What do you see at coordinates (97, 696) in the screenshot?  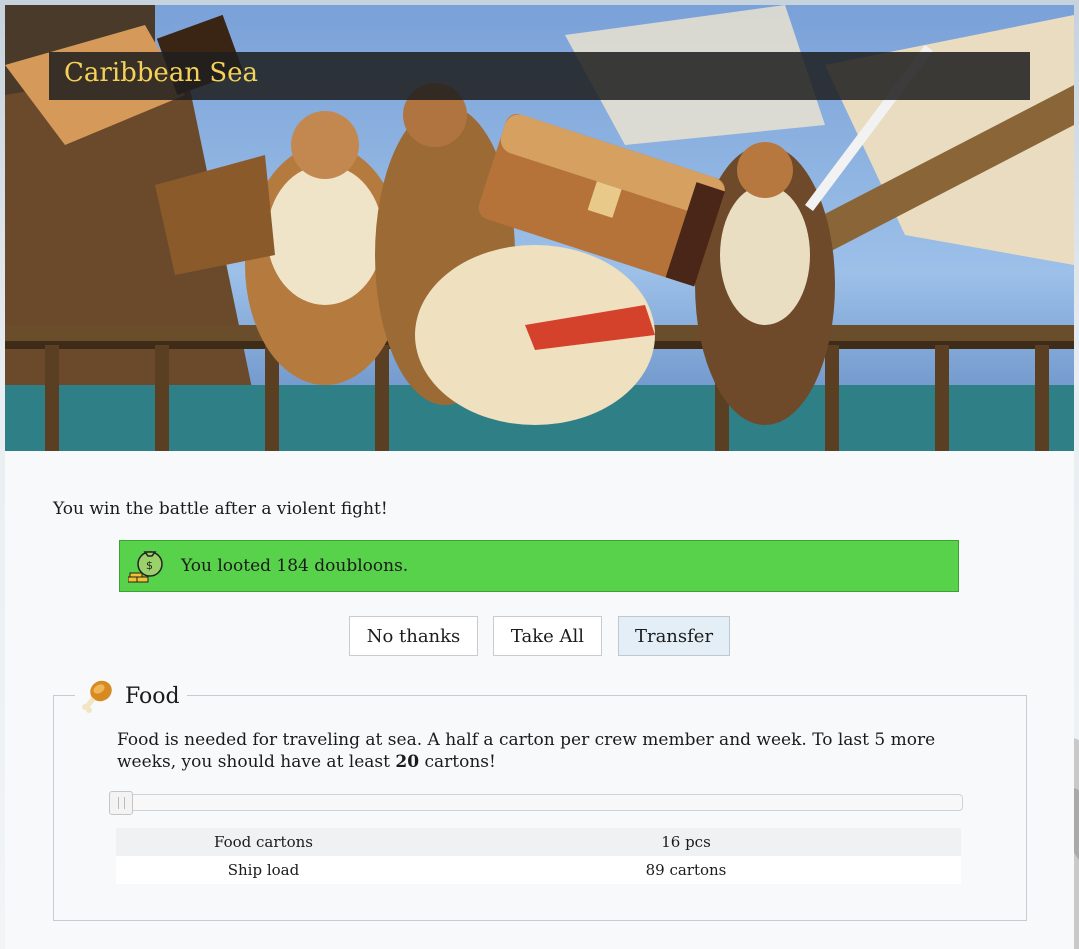 I see `chicken-leg-icon` at bounding box center [97, 696].